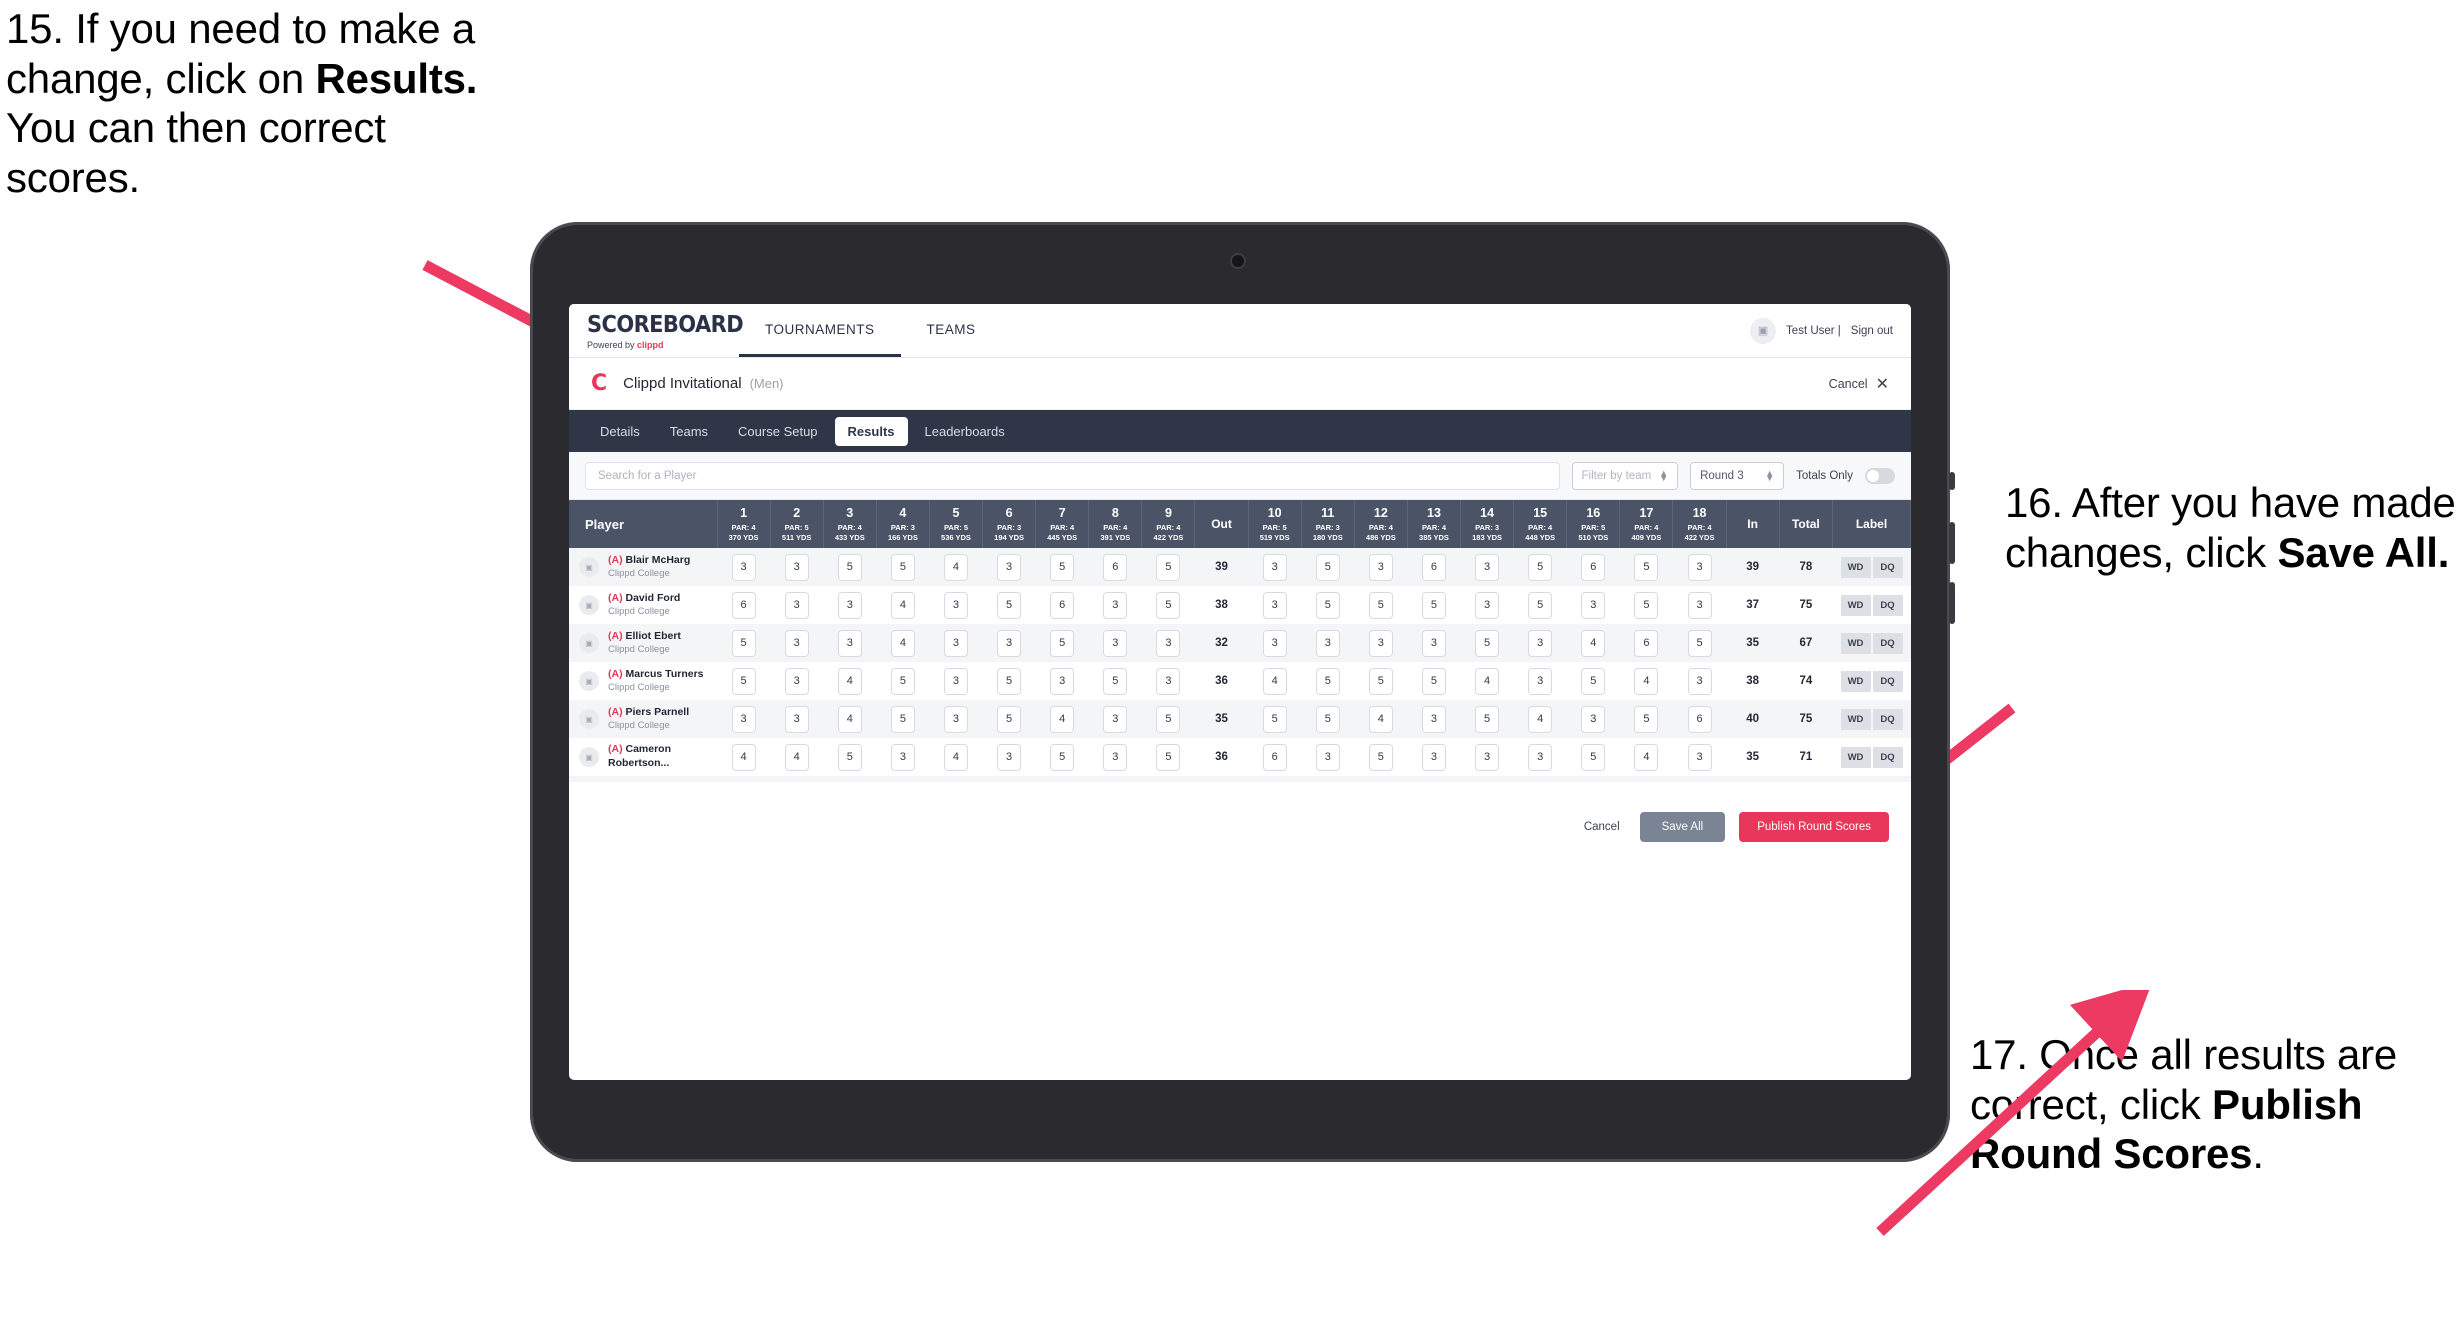 The height and width of the screenshot is (1326, 2464). I want to click on nav-tab-teams: TEAMS, so click(951, 330).